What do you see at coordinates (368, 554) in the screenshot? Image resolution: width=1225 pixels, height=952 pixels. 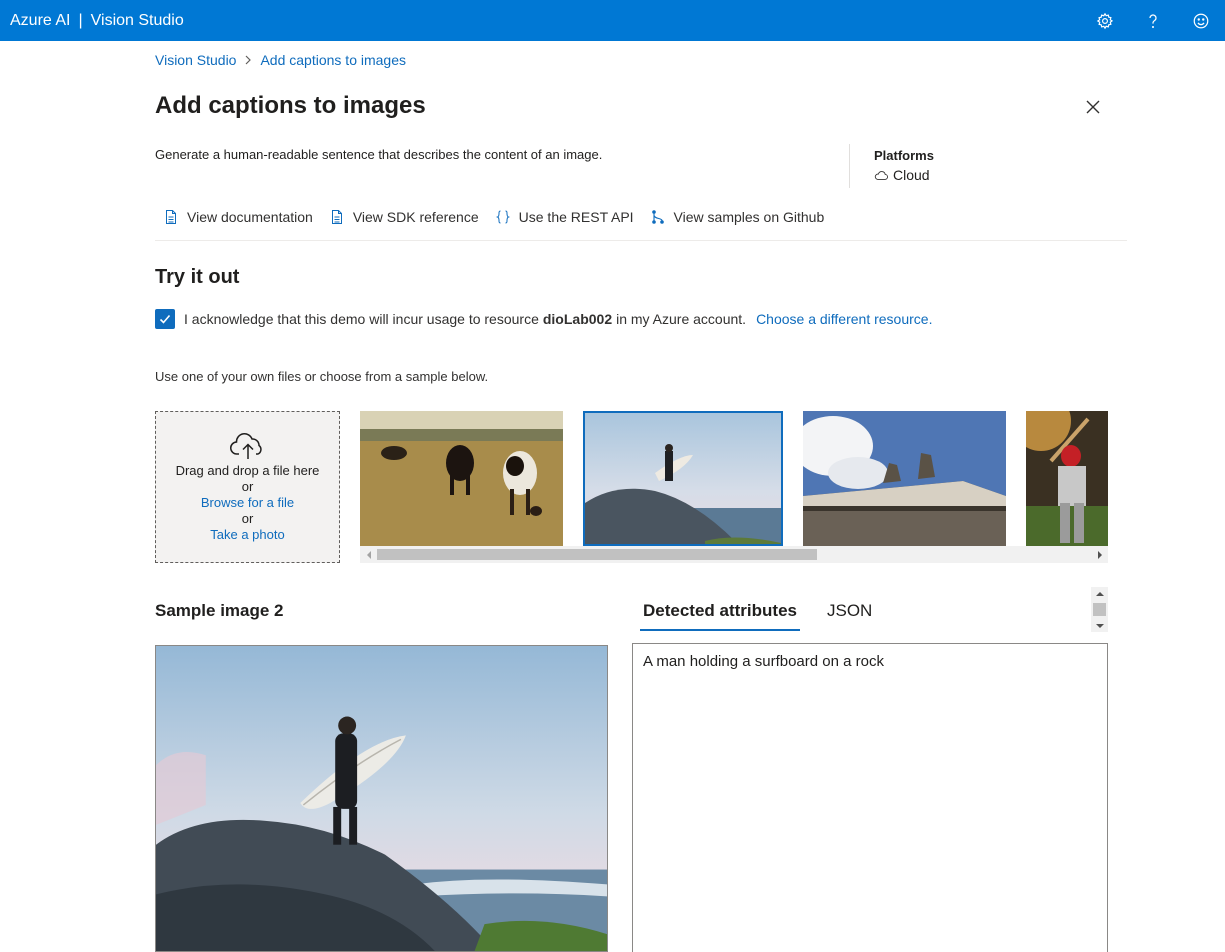 I see `scroll-left-arrow-icon` at bounding box center [368, 554].